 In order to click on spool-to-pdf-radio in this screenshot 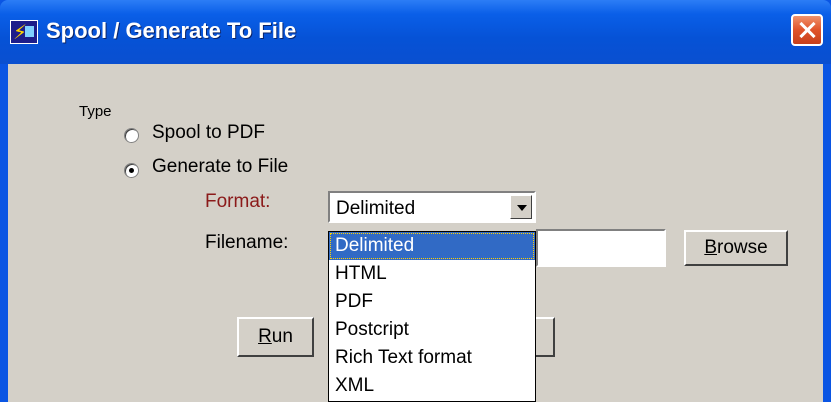, I will do `click(131, 135)`.